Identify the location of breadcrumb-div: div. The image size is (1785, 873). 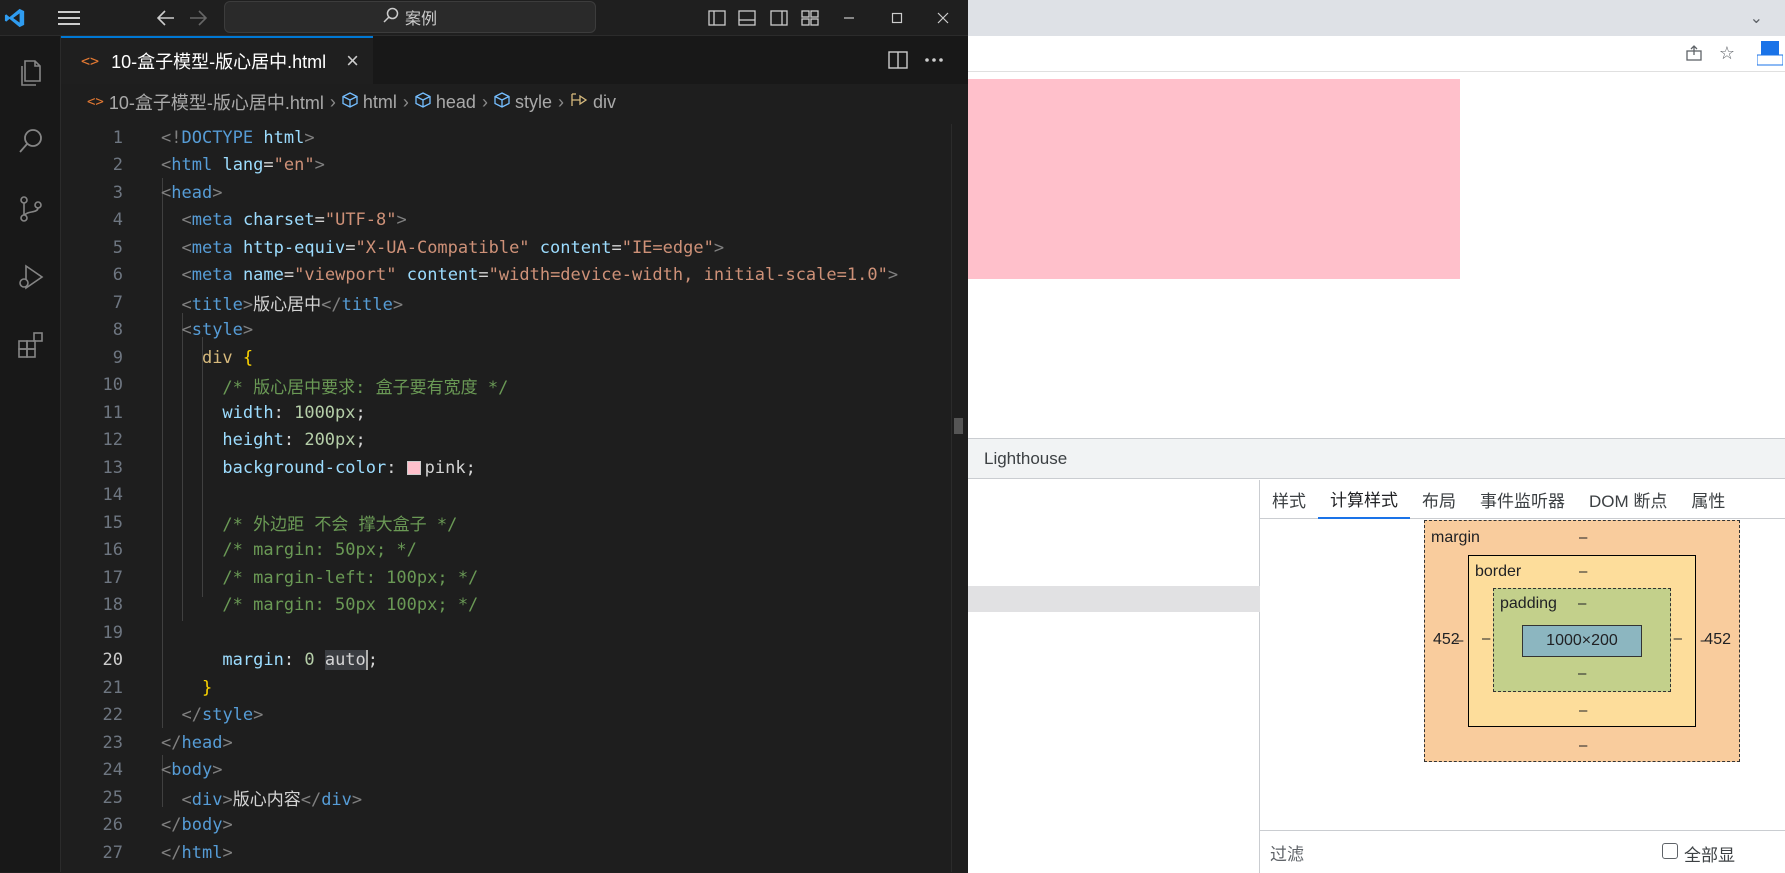
(593, 102).